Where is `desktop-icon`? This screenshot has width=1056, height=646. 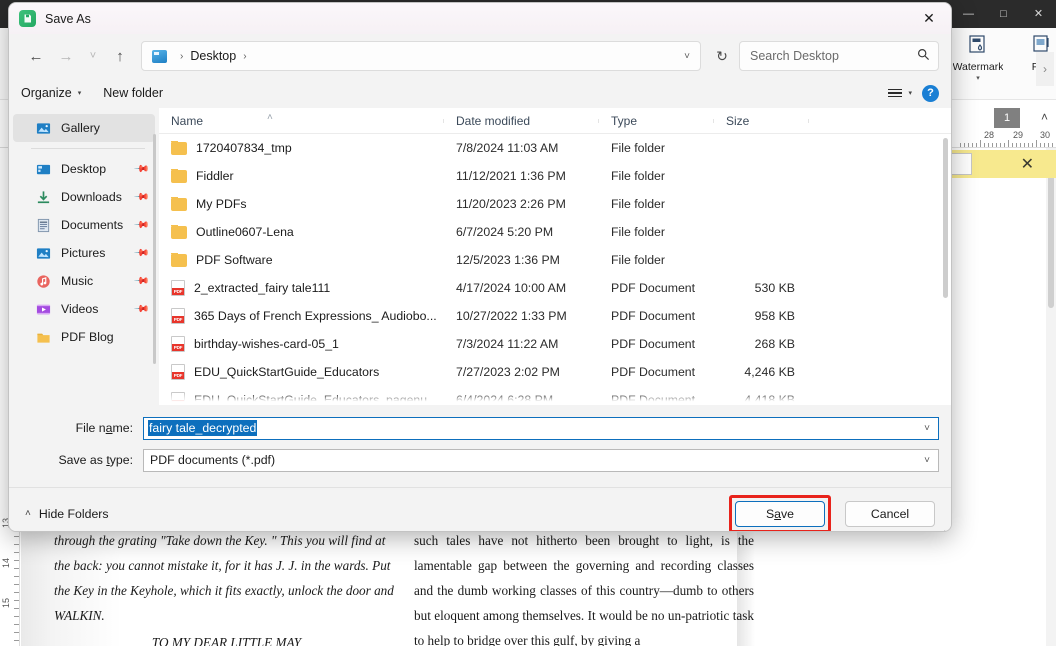 desktop-icon is located at coordinates (159, 56).